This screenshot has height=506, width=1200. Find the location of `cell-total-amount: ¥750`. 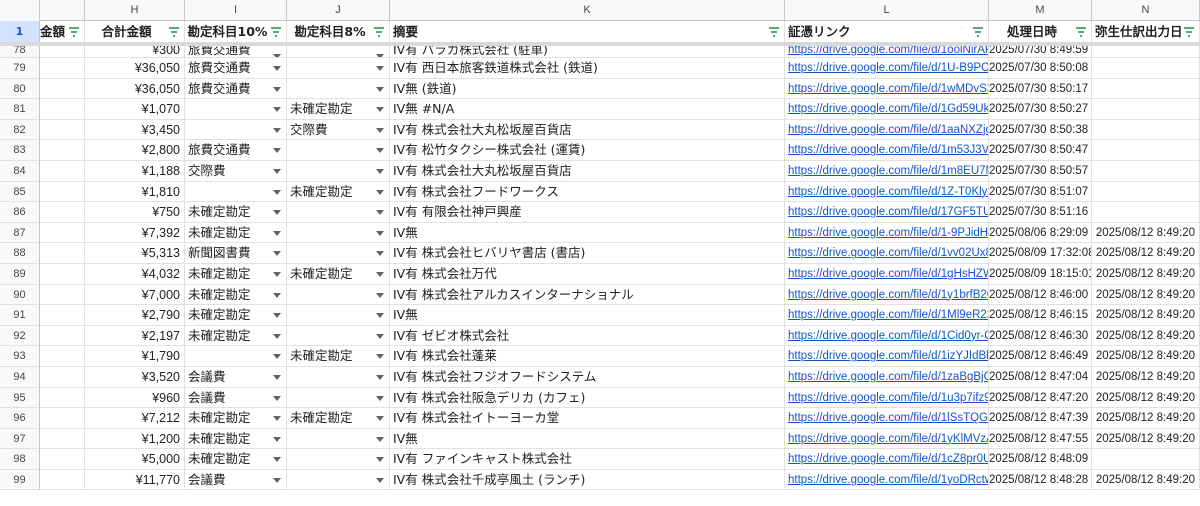

cell-total-amount: ¥750 is located at coordinates (135, 212).